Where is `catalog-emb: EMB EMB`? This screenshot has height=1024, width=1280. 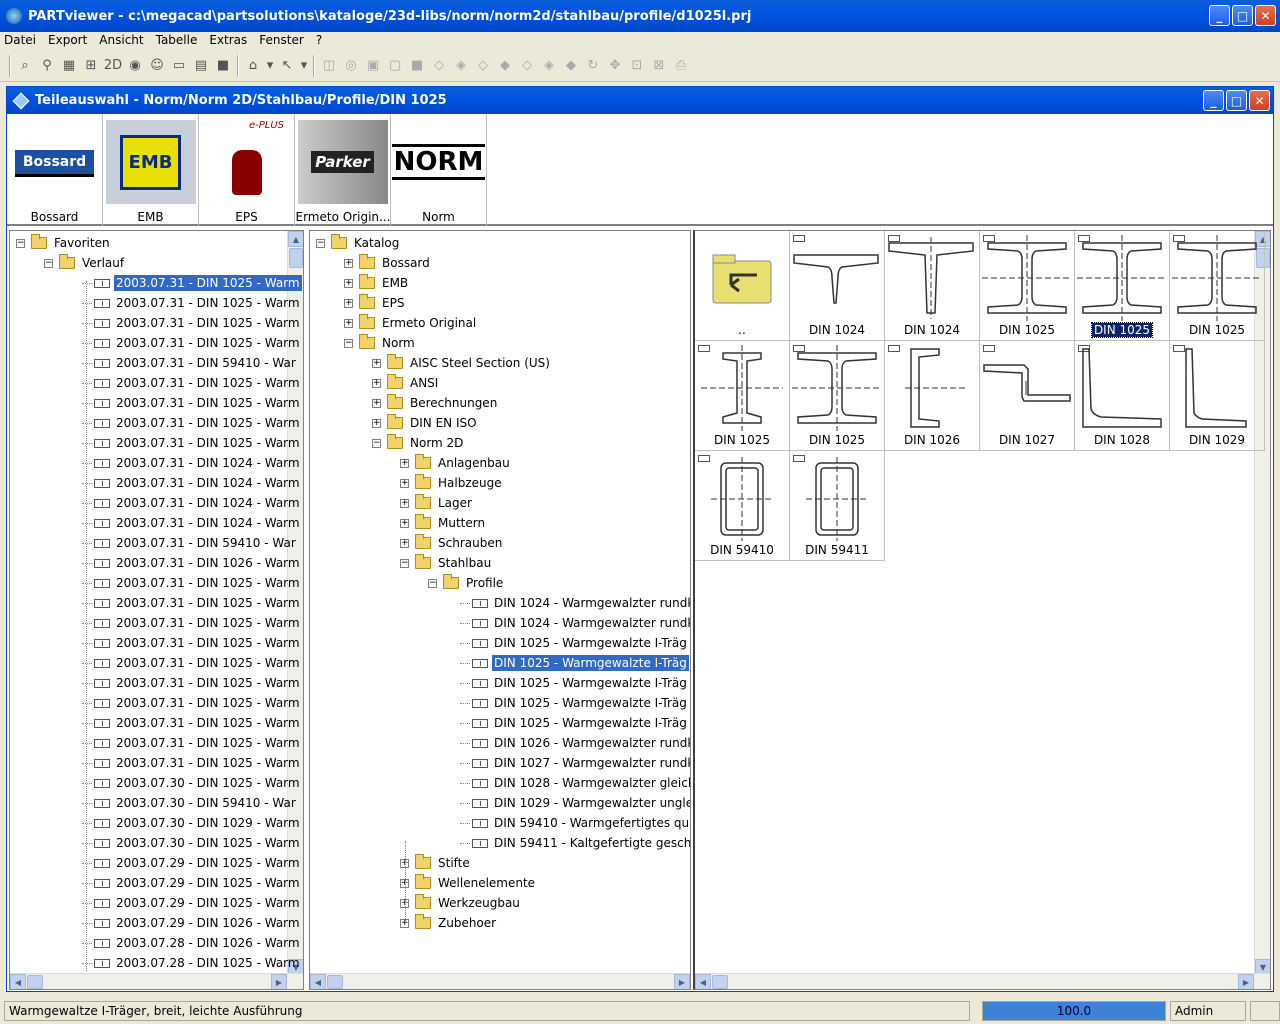
catalog-emb: EMB EMB is located at coordinates (151, 170).